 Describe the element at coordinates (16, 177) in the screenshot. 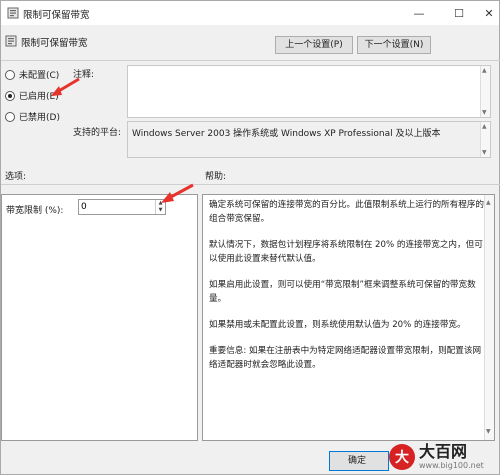

I see `options-label: 选项:` at that location.